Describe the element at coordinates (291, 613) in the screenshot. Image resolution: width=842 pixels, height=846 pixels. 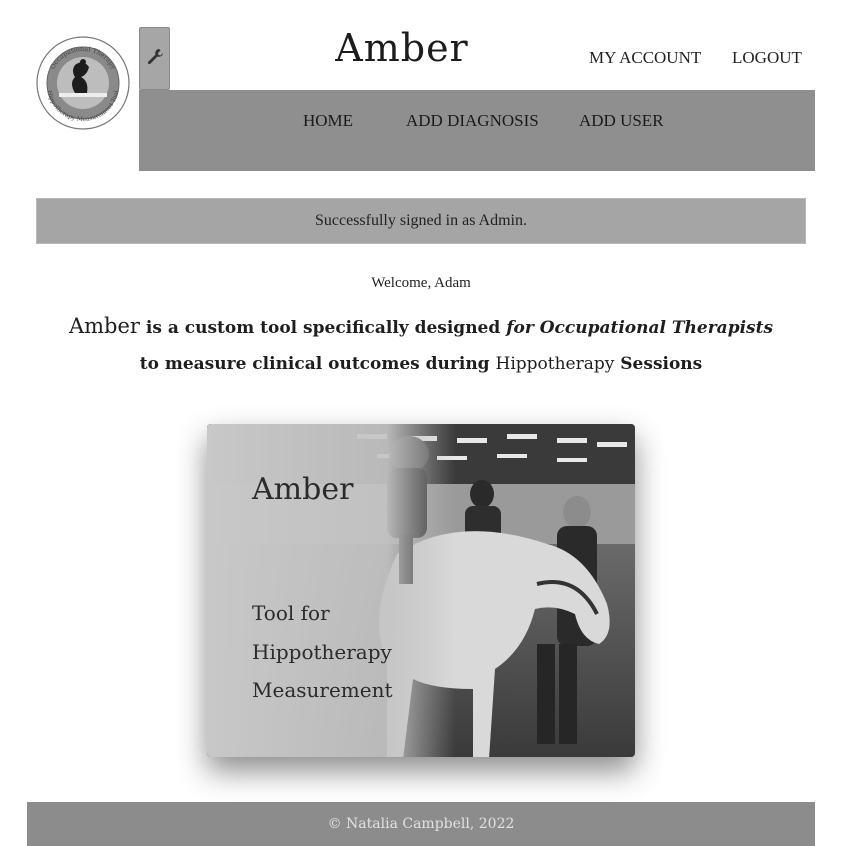
I see `hero-subtitle-line-1: Tool for` at that location.